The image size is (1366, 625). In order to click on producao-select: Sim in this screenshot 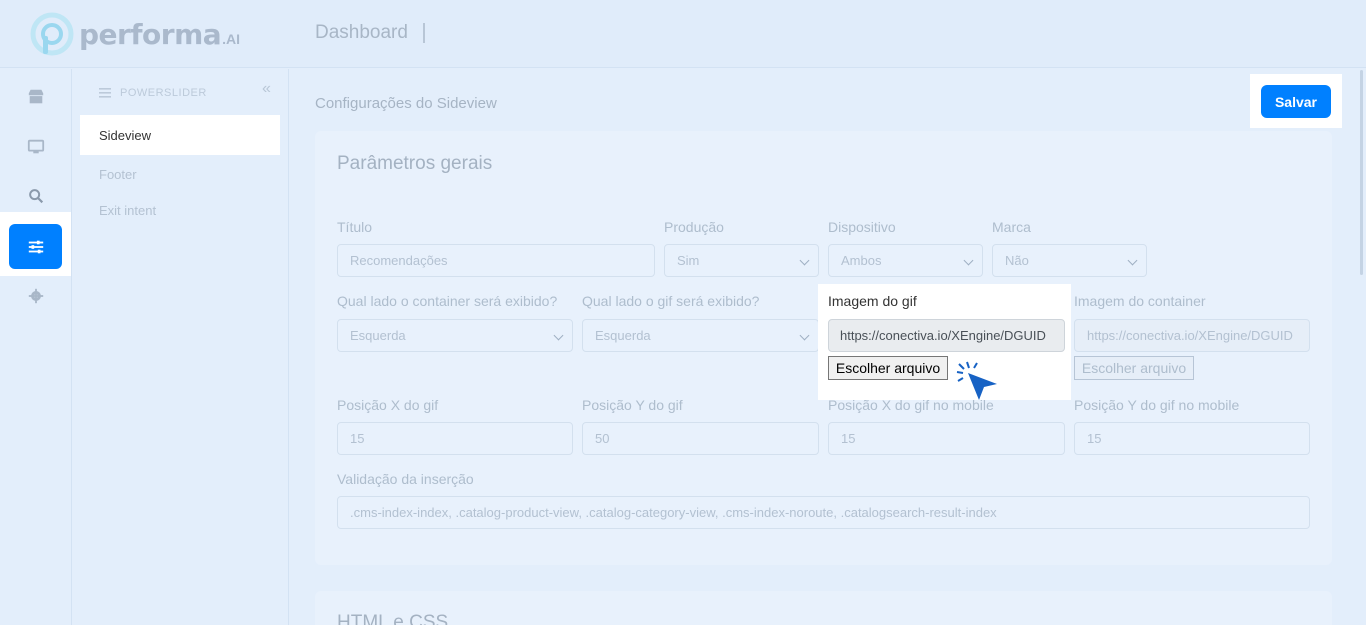, I will do `click(741, 260)`.